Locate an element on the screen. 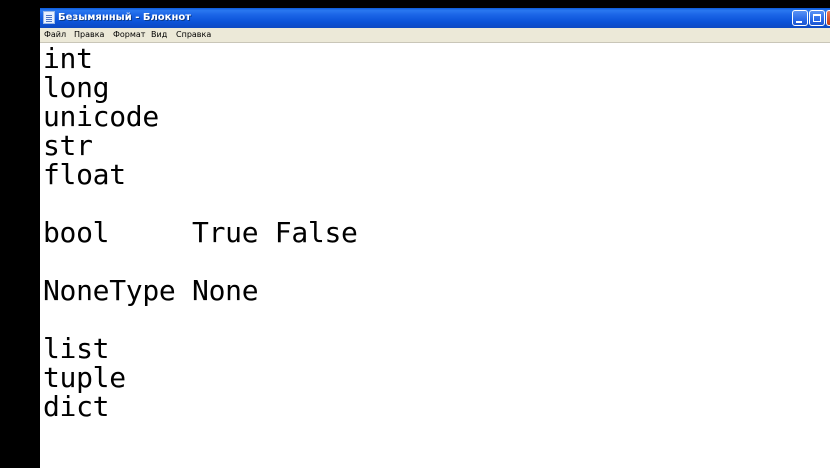  minimize-icon is located at coordinates (799, 22).